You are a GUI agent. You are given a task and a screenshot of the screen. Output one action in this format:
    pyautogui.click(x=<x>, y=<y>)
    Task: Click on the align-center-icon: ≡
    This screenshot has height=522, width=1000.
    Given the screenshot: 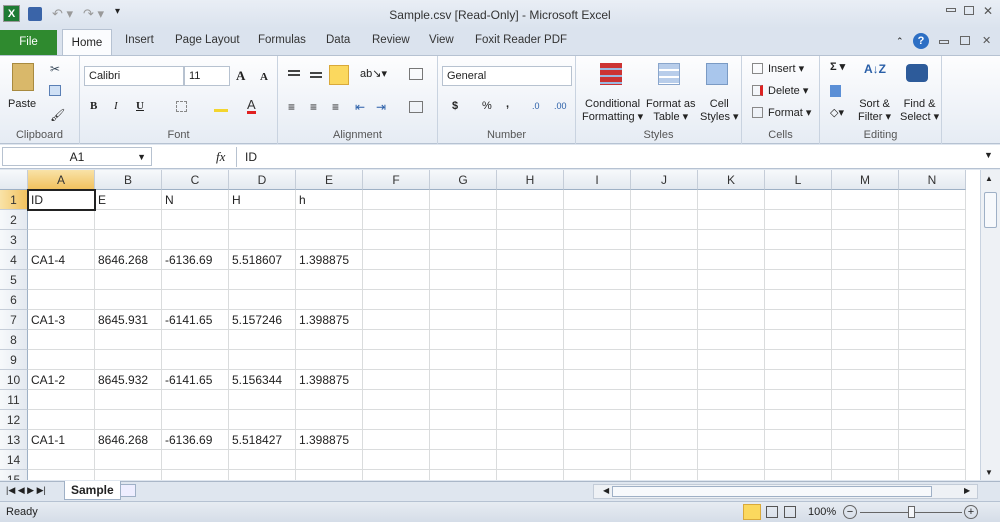 What is the action you would take?
    pyautogui.click(x=313, y=107)
    